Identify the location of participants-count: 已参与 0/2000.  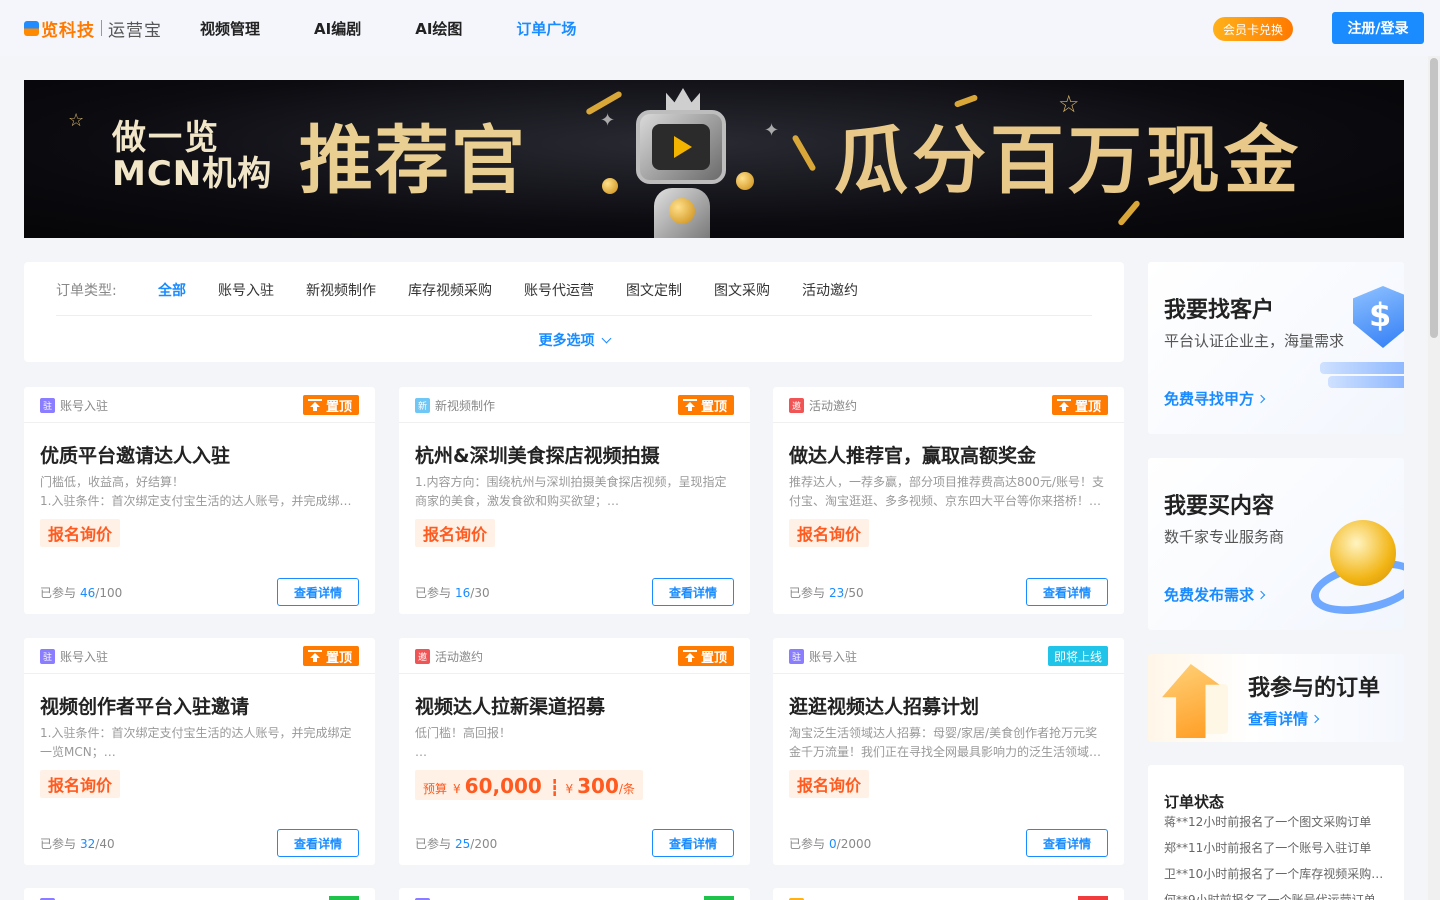
(830, 843).